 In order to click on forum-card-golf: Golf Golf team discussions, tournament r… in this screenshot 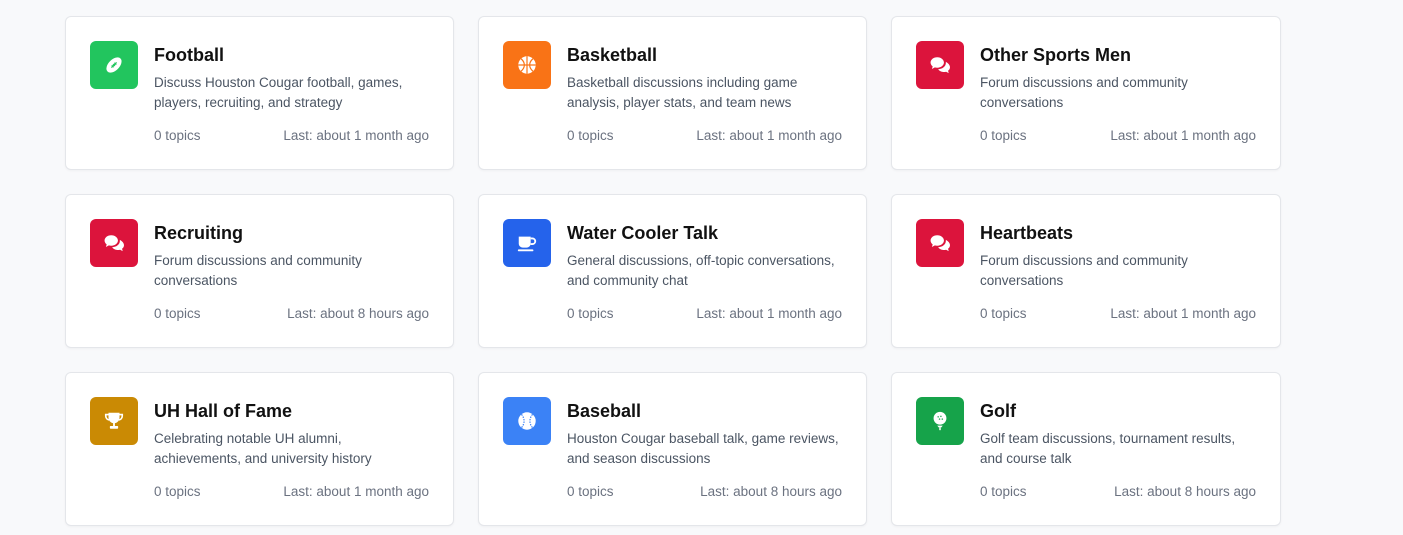, I will do `click(1086, 449)`.